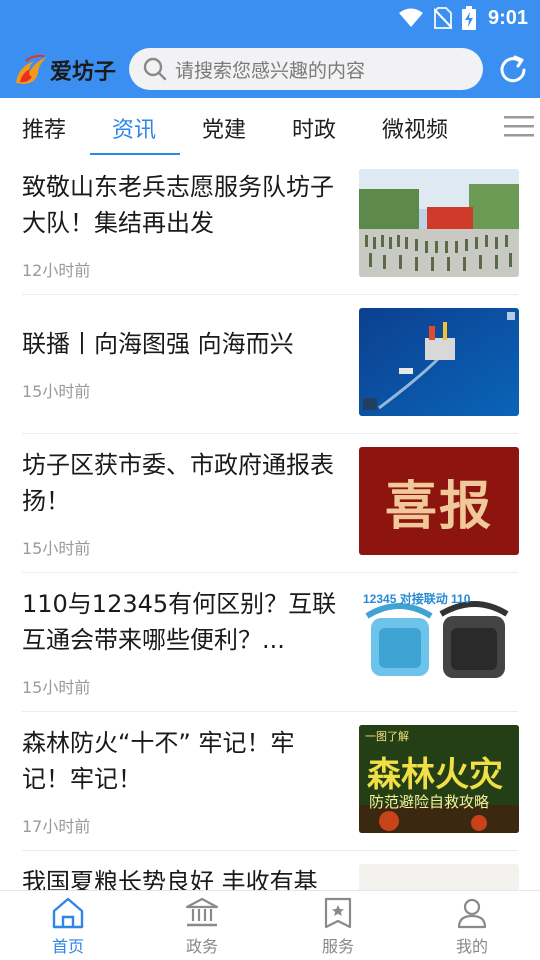 The height and width of the screenshot is (960, 540). What do you see at coordinates (31, 69) in the screenshot?
I see `logo-flame-icon` at bounding box center [31, 69].